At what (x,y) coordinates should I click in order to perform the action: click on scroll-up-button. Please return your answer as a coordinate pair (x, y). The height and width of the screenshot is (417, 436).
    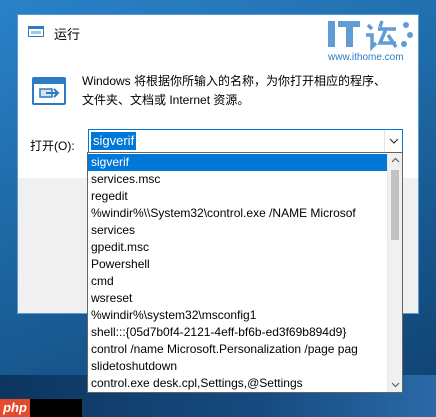
    Looking at the image, I should click on (395, 160).